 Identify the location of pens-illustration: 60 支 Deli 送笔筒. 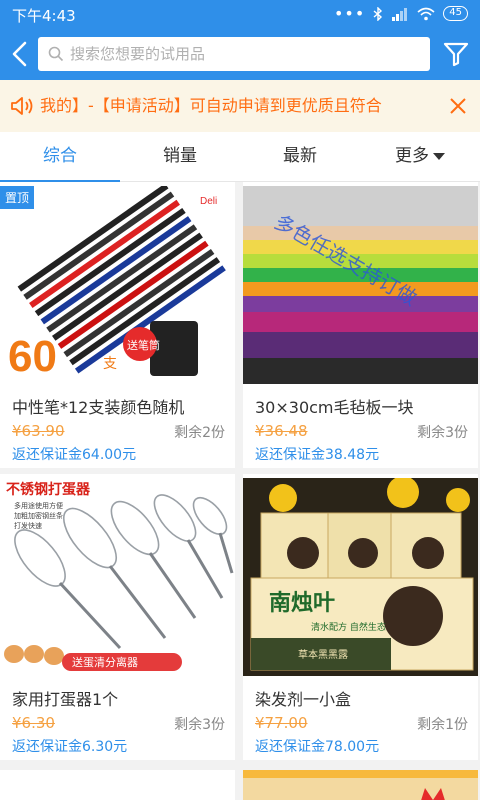
(117, 285).